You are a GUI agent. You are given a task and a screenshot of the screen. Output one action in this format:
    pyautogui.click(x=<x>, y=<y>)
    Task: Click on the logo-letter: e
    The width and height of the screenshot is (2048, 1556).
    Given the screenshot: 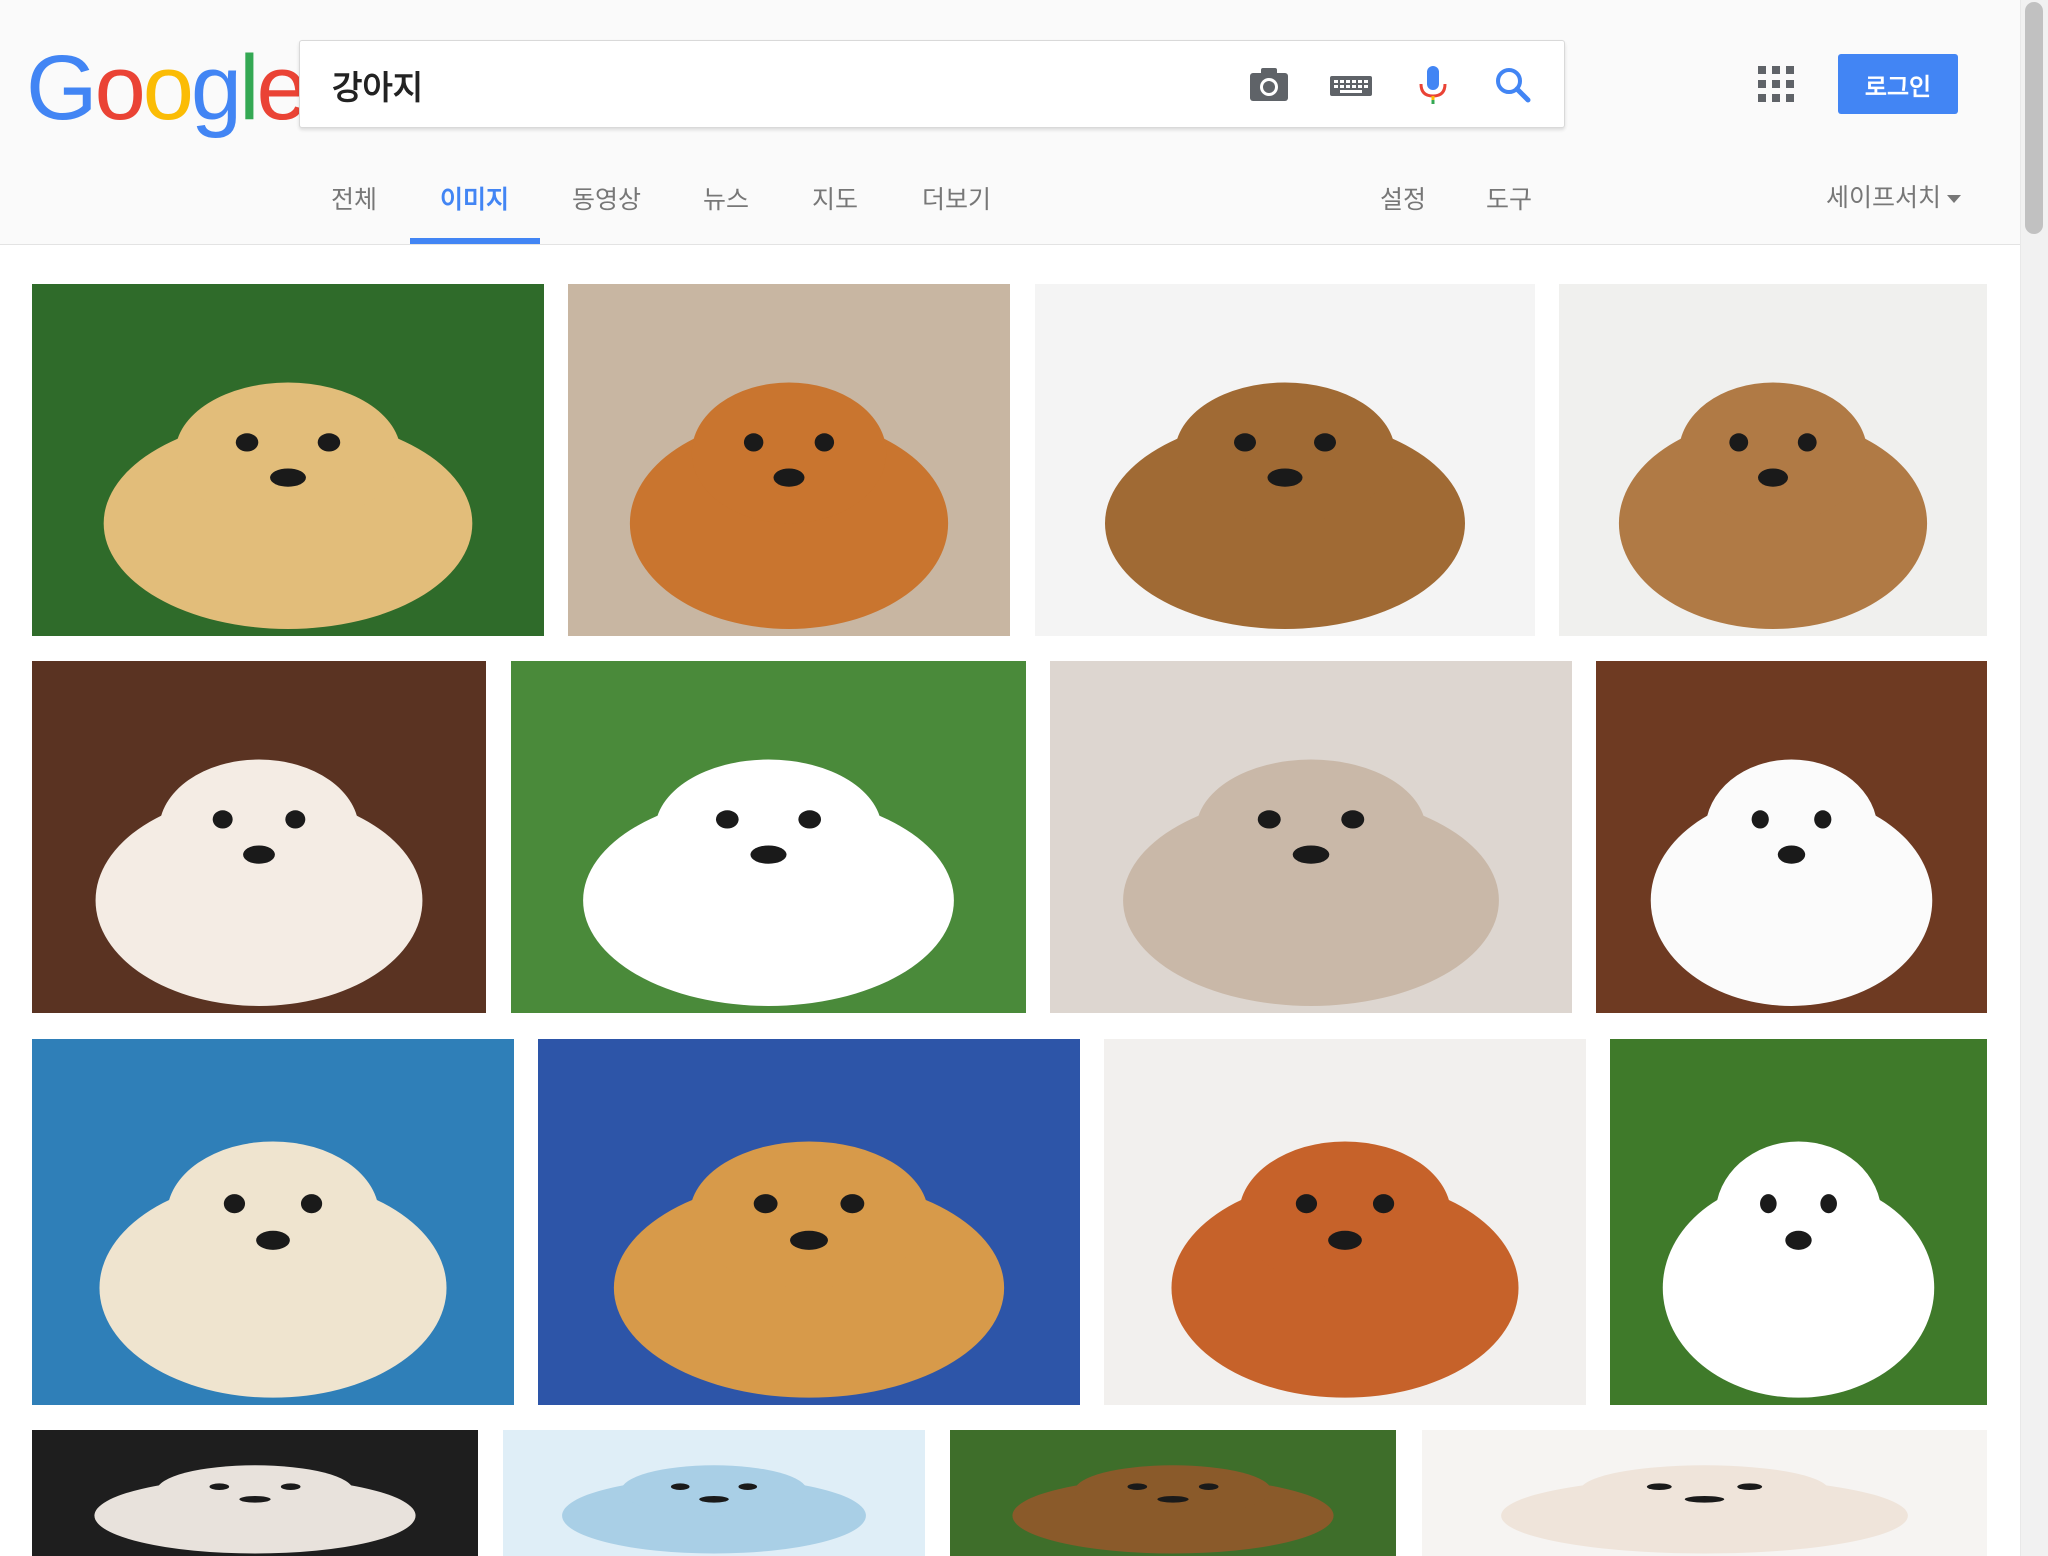 What is the action you would take?
    pyautogui.click(x=282, y=88)
    